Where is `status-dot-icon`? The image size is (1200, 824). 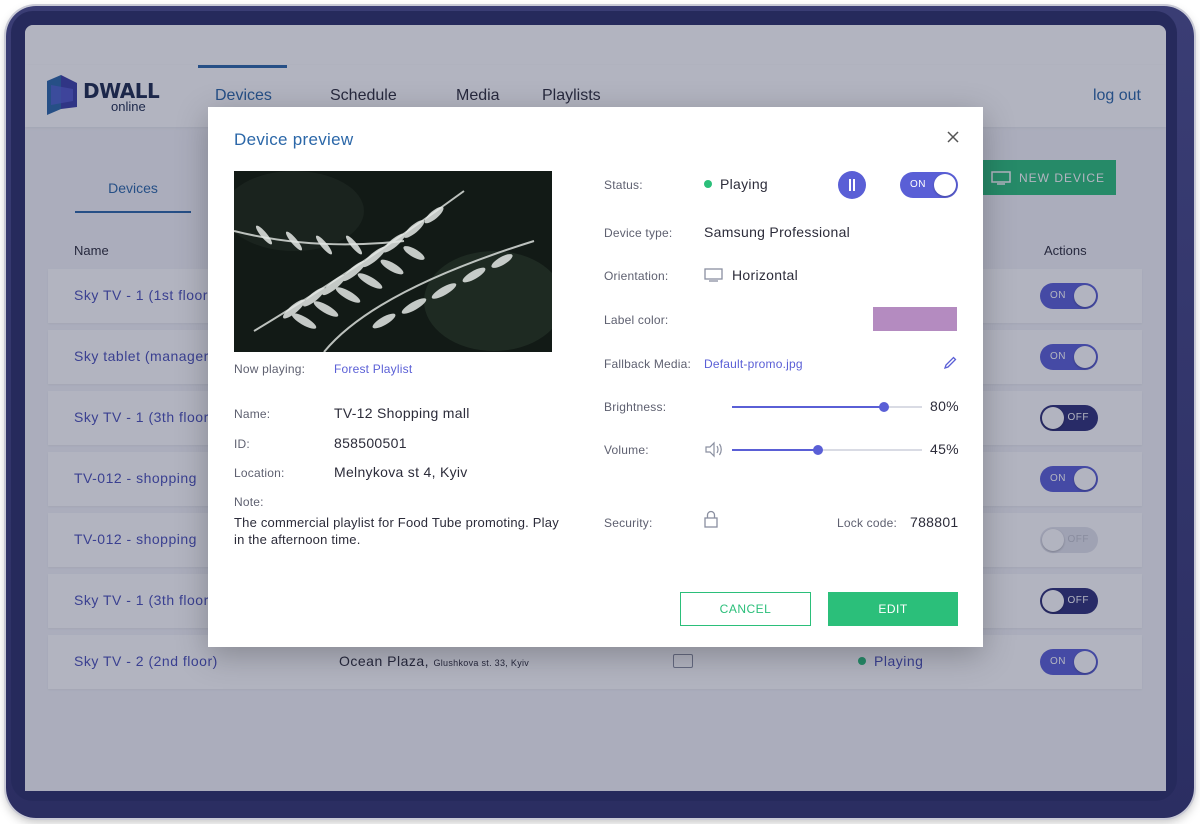
status-dot-icon is located at coordinates (708, 184).